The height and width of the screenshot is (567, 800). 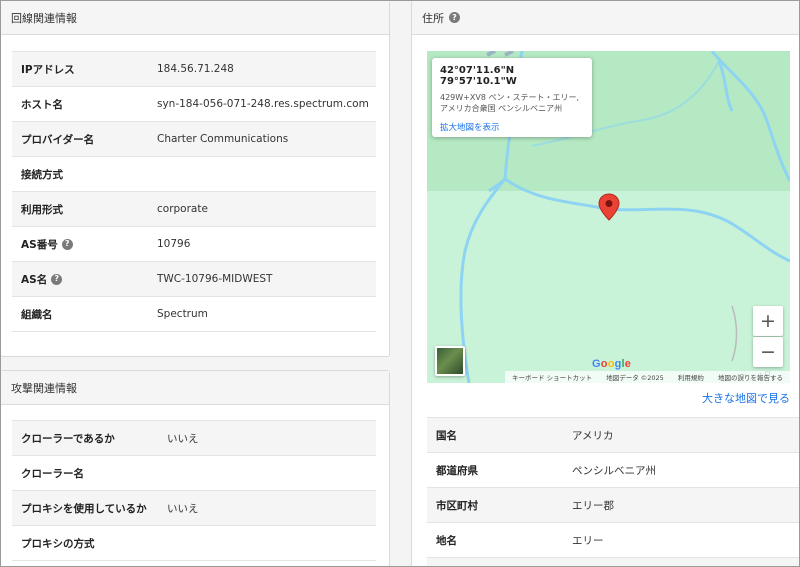 What do you see at coordinates (182, 314) in the screenshot?
I see `row-value: Spectrum` at bounding box center [182, 314].